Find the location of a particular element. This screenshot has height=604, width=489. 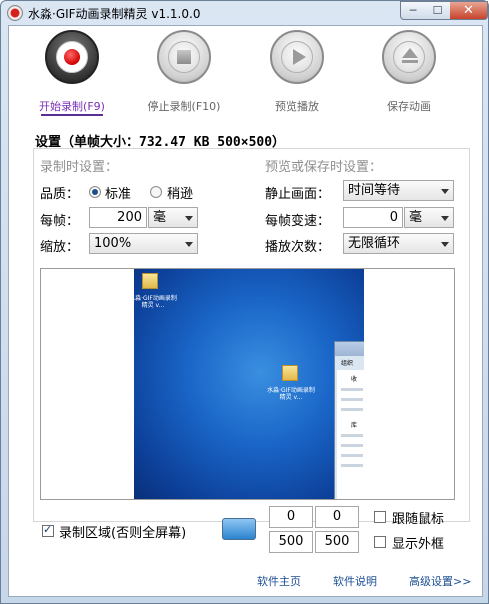

explorer-label: 收 is located at coordinates (354, 379).